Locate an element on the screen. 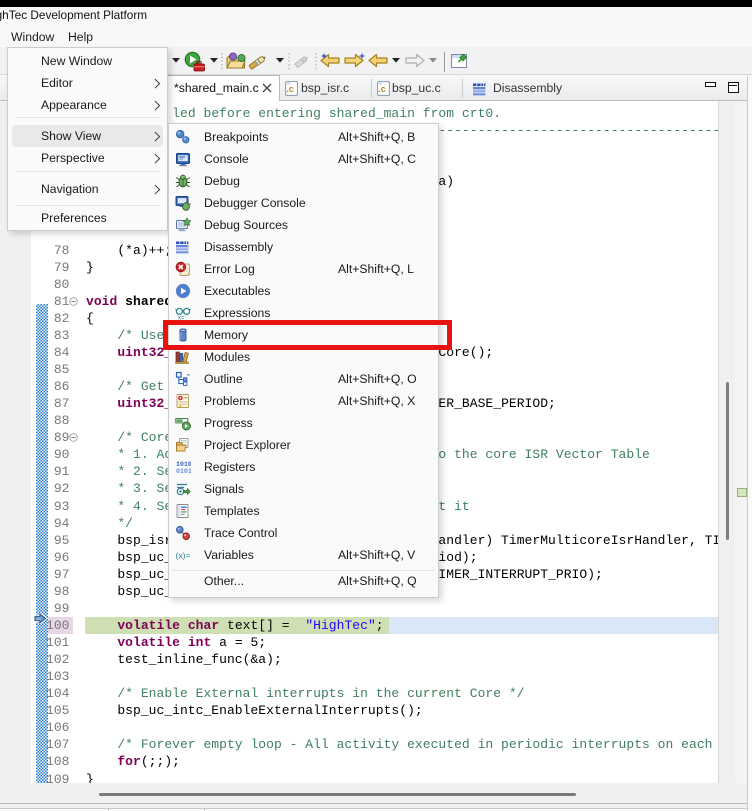  svg-text: (x)= is located at coordinates (183, 556).